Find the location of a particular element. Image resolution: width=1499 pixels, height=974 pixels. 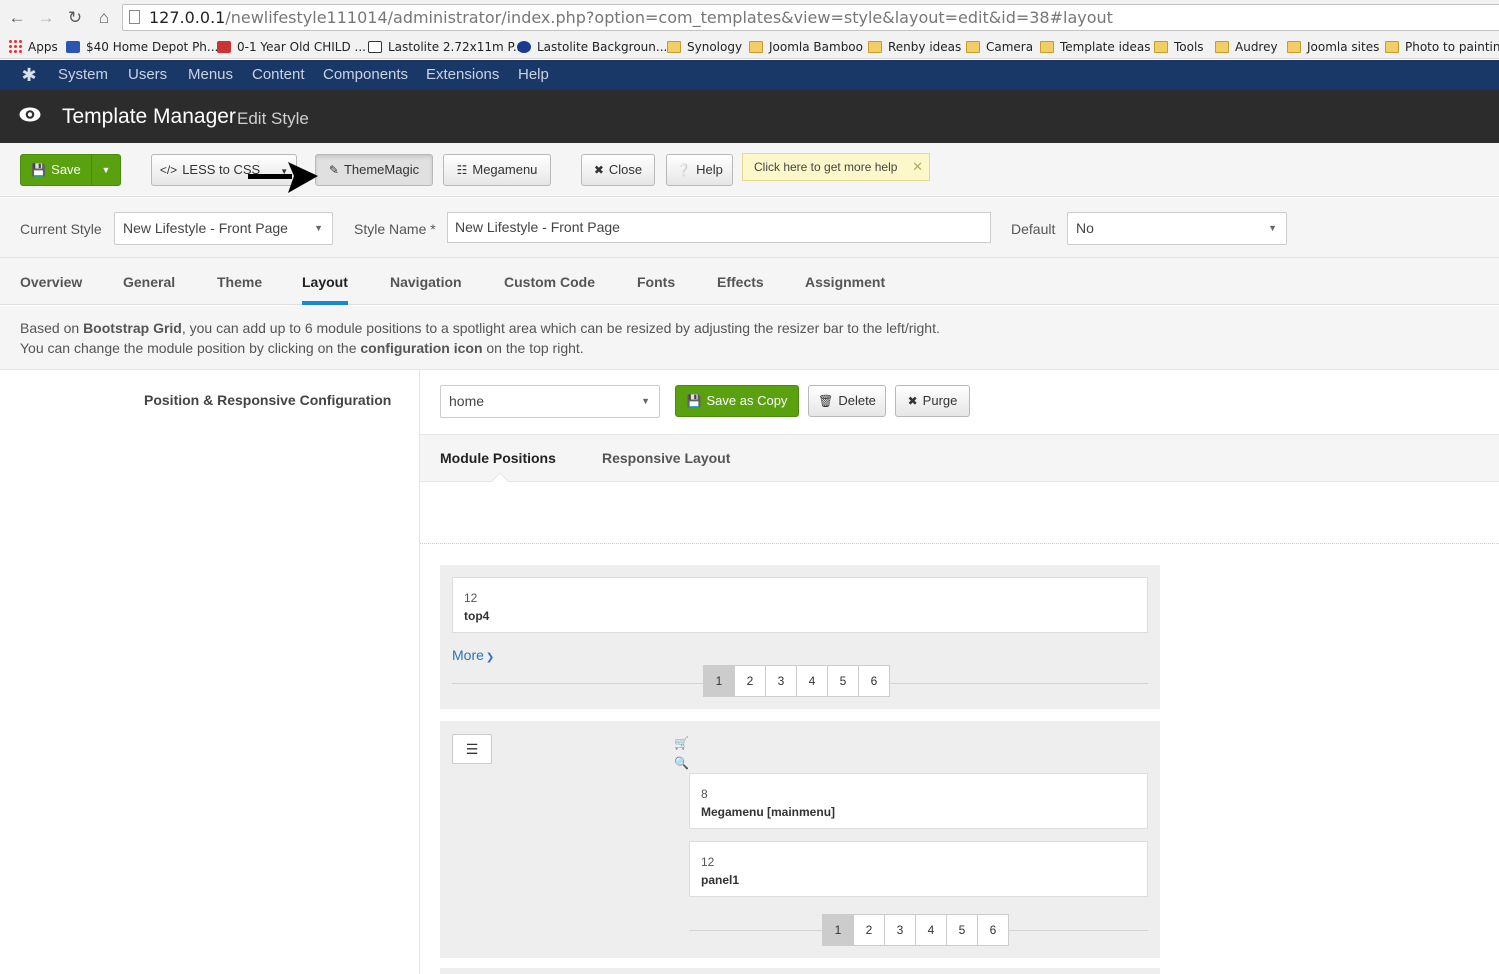

list-config-button: ☰ is located at coordinates (472, 749).